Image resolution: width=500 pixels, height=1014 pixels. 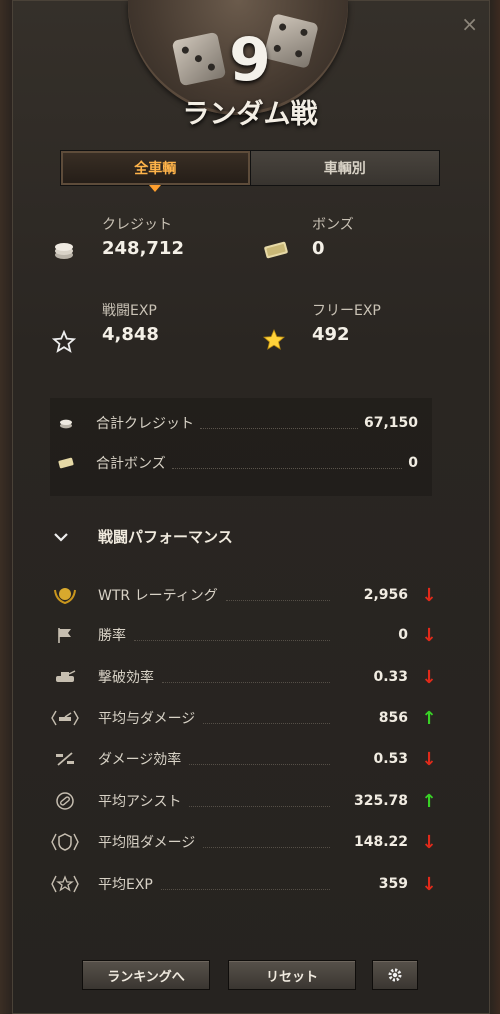 What do you see at coordinates (346, 322) in the screenshot?
I see `free-exp-stat: フリーEXP 492` at bounding box center [346, 322].